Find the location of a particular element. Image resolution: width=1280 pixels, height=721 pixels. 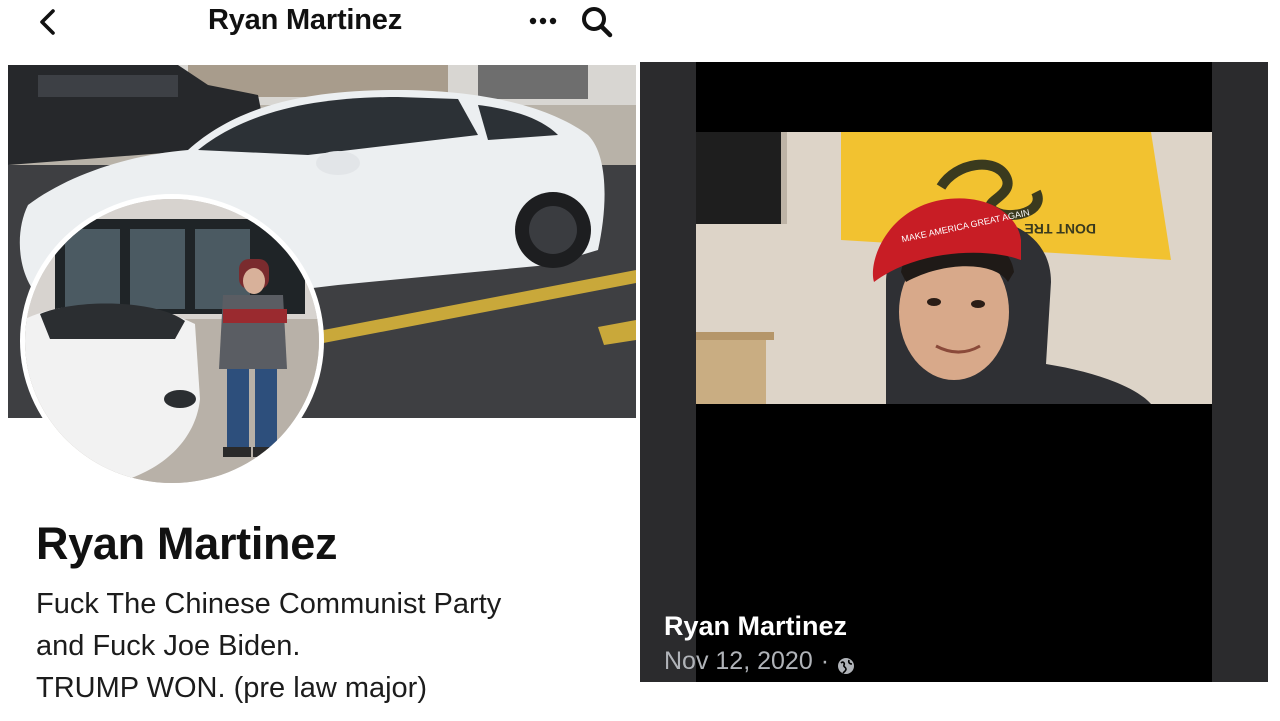

post-meta: Nov 12, 2020 · is located at coordinates (759, 661).